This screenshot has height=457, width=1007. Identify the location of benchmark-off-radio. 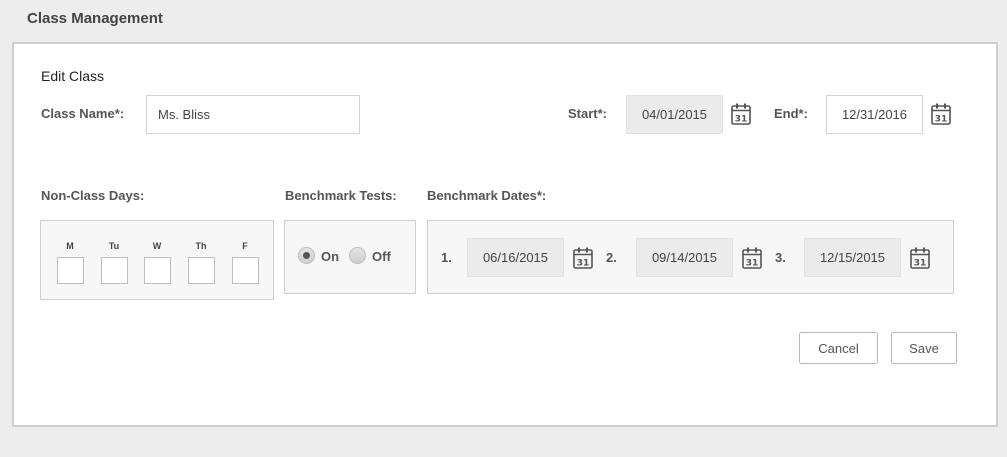
(357, 255).